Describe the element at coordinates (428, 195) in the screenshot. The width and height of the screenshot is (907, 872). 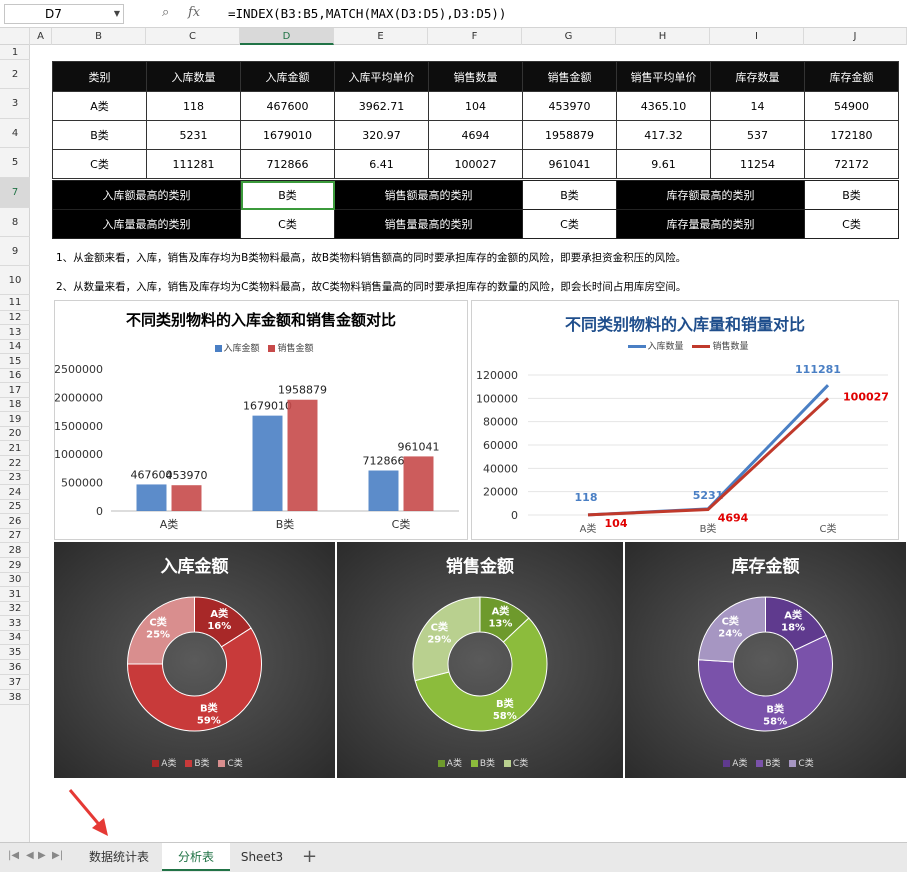
I see `summary-label: 销售额最高的类别` at that location.